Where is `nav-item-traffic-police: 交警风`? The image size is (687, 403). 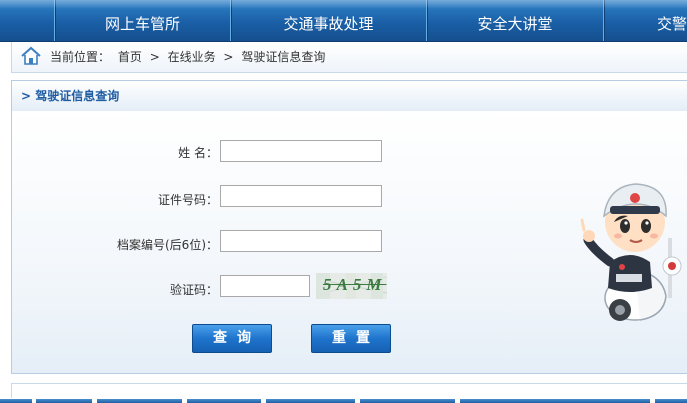 nav-item-traffic-police: 交警风 is located at coordinates (645, 20).